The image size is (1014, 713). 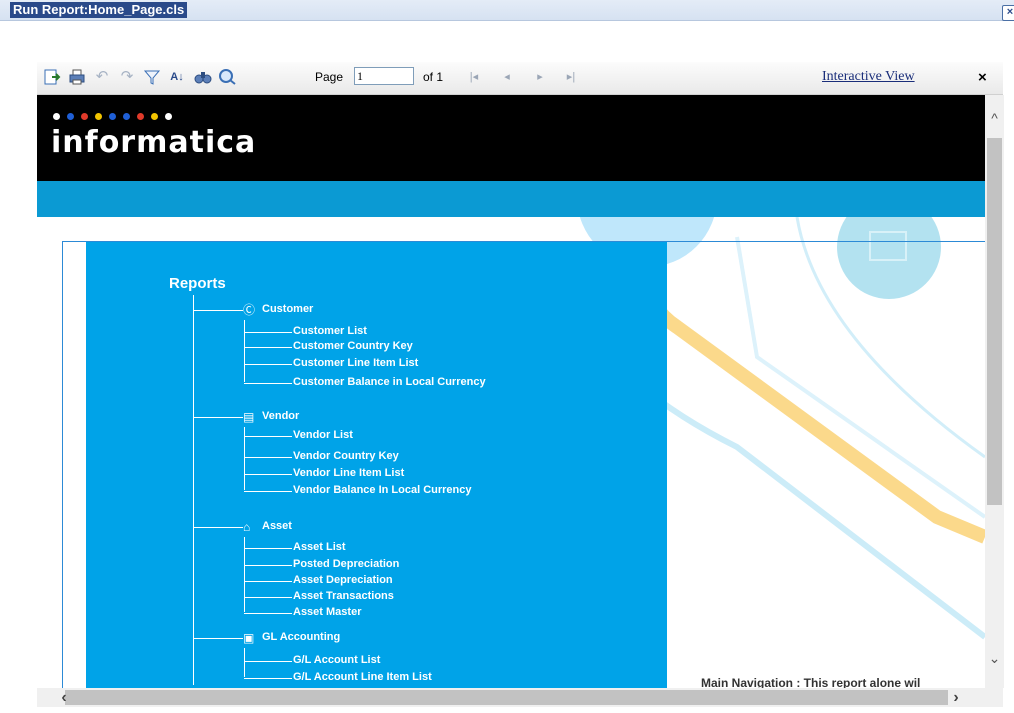 I want to click on undo-icon: ↶, so click(x=102, y=77).